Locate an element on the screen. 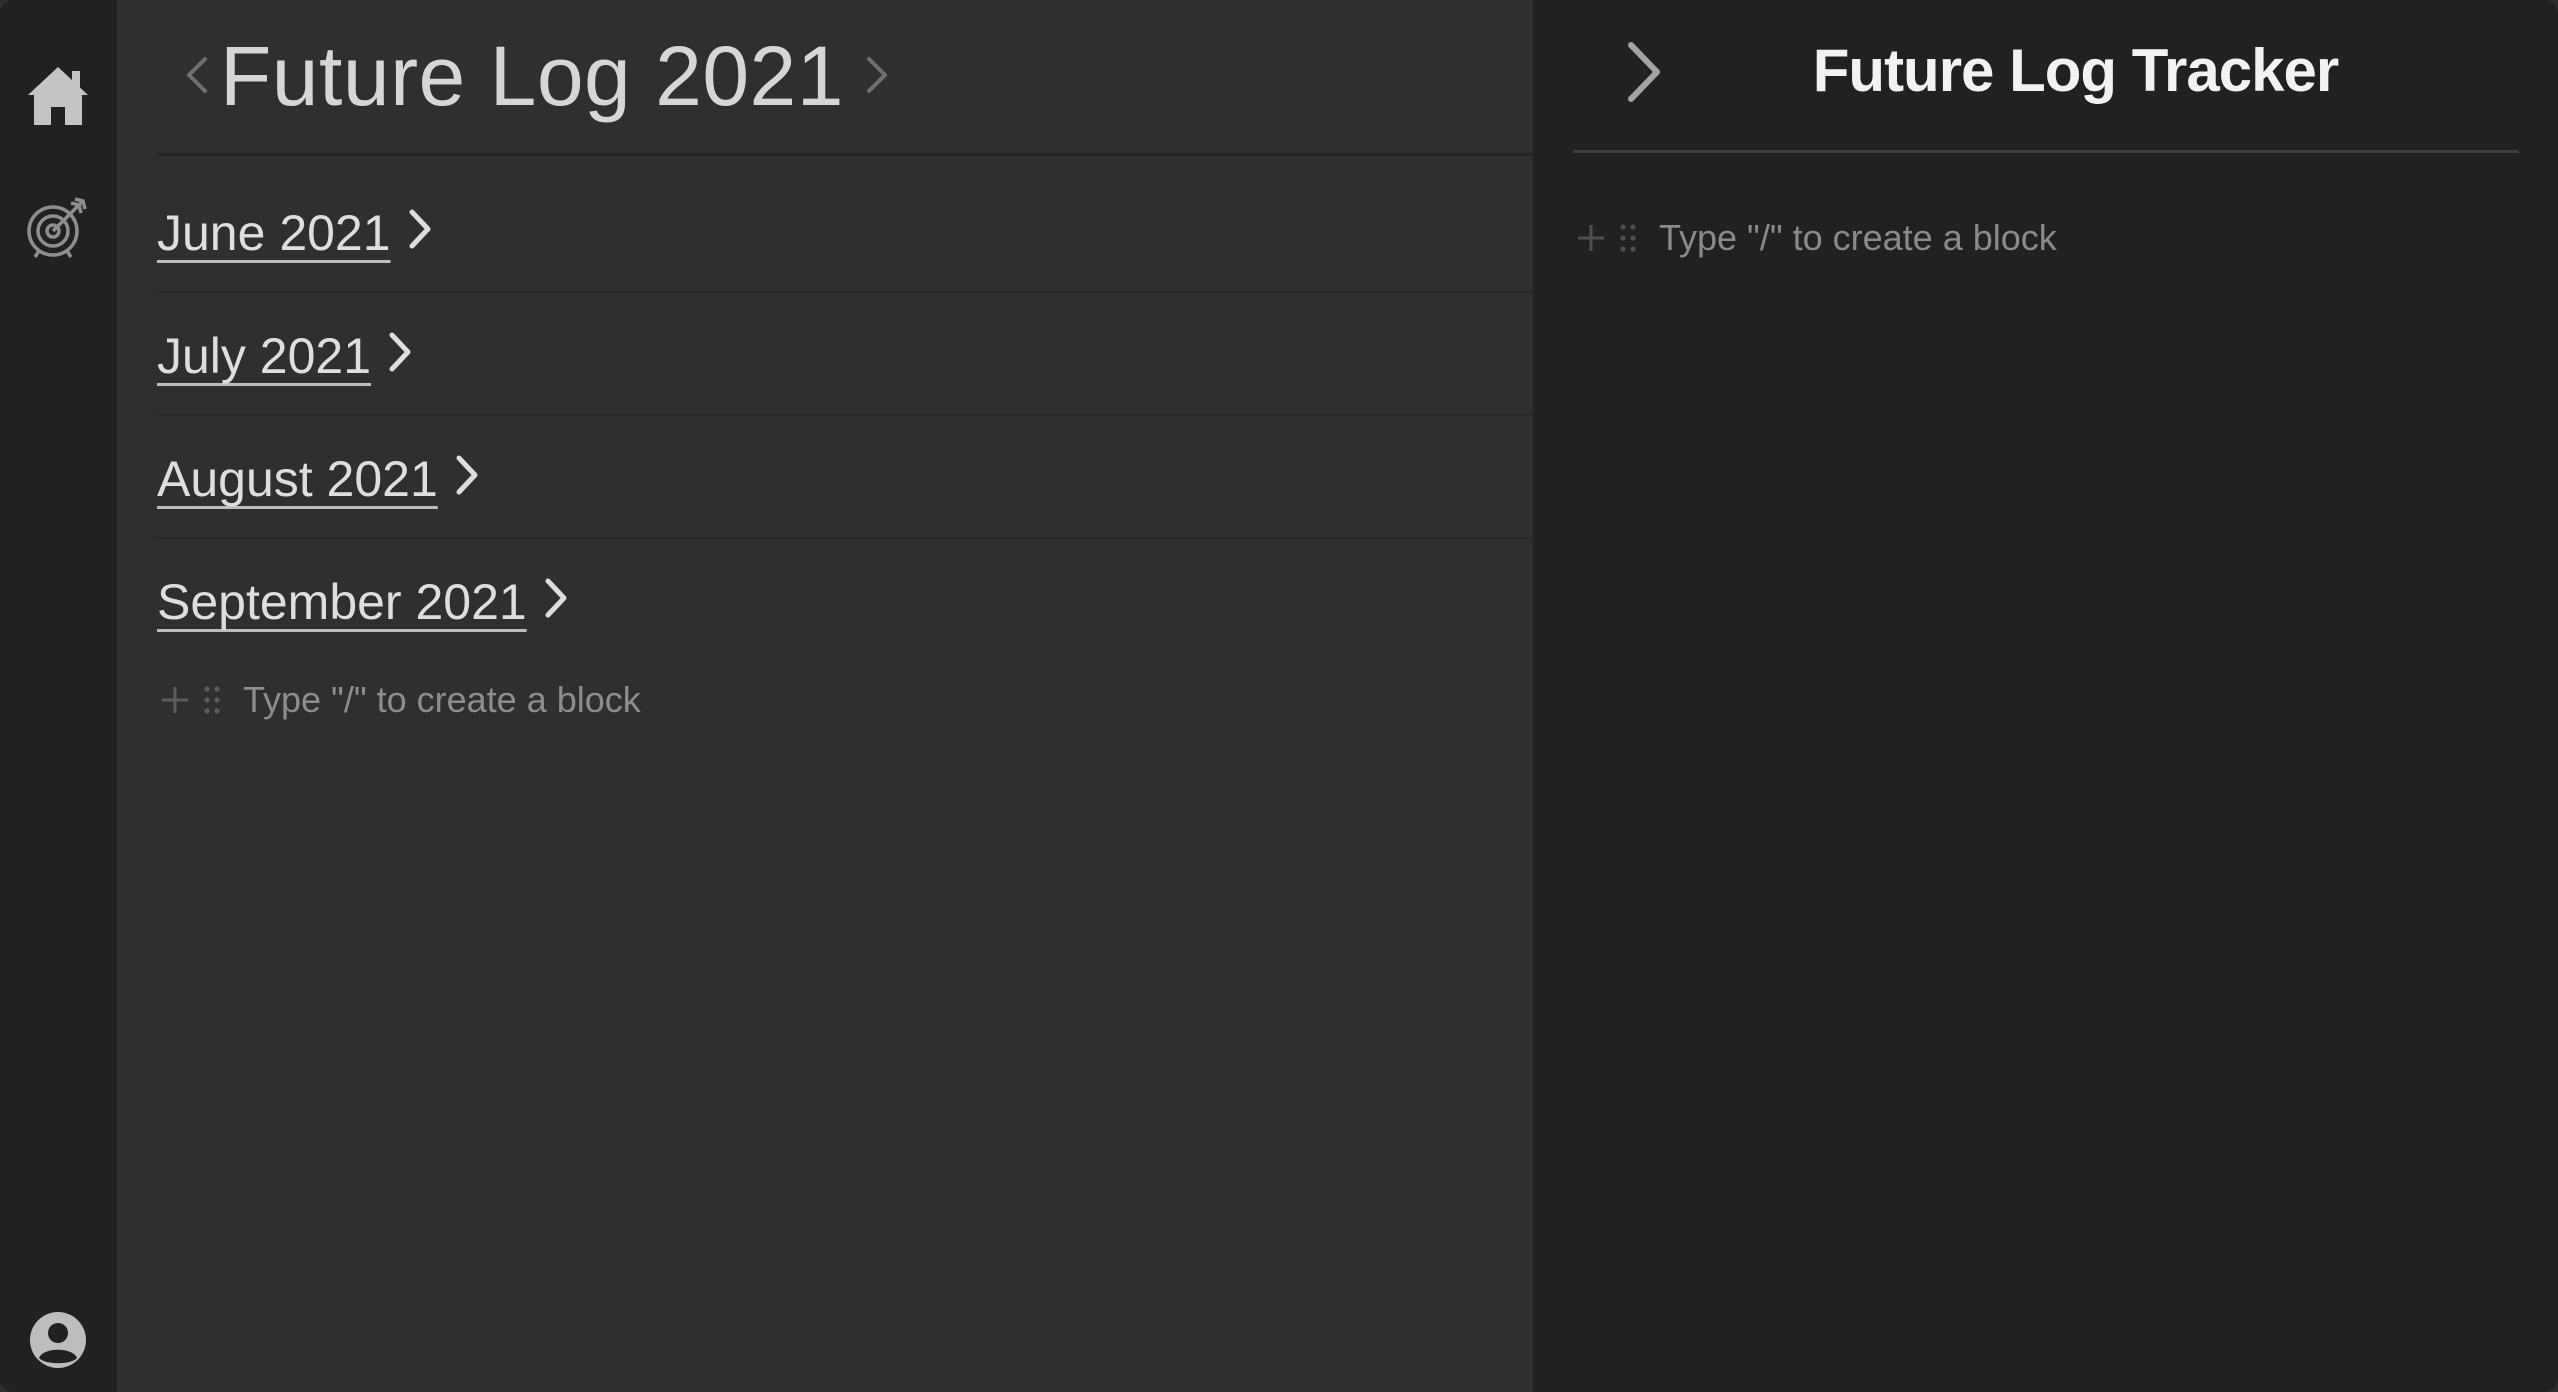  chevron-left-icon is located at coordinates (197, 77).